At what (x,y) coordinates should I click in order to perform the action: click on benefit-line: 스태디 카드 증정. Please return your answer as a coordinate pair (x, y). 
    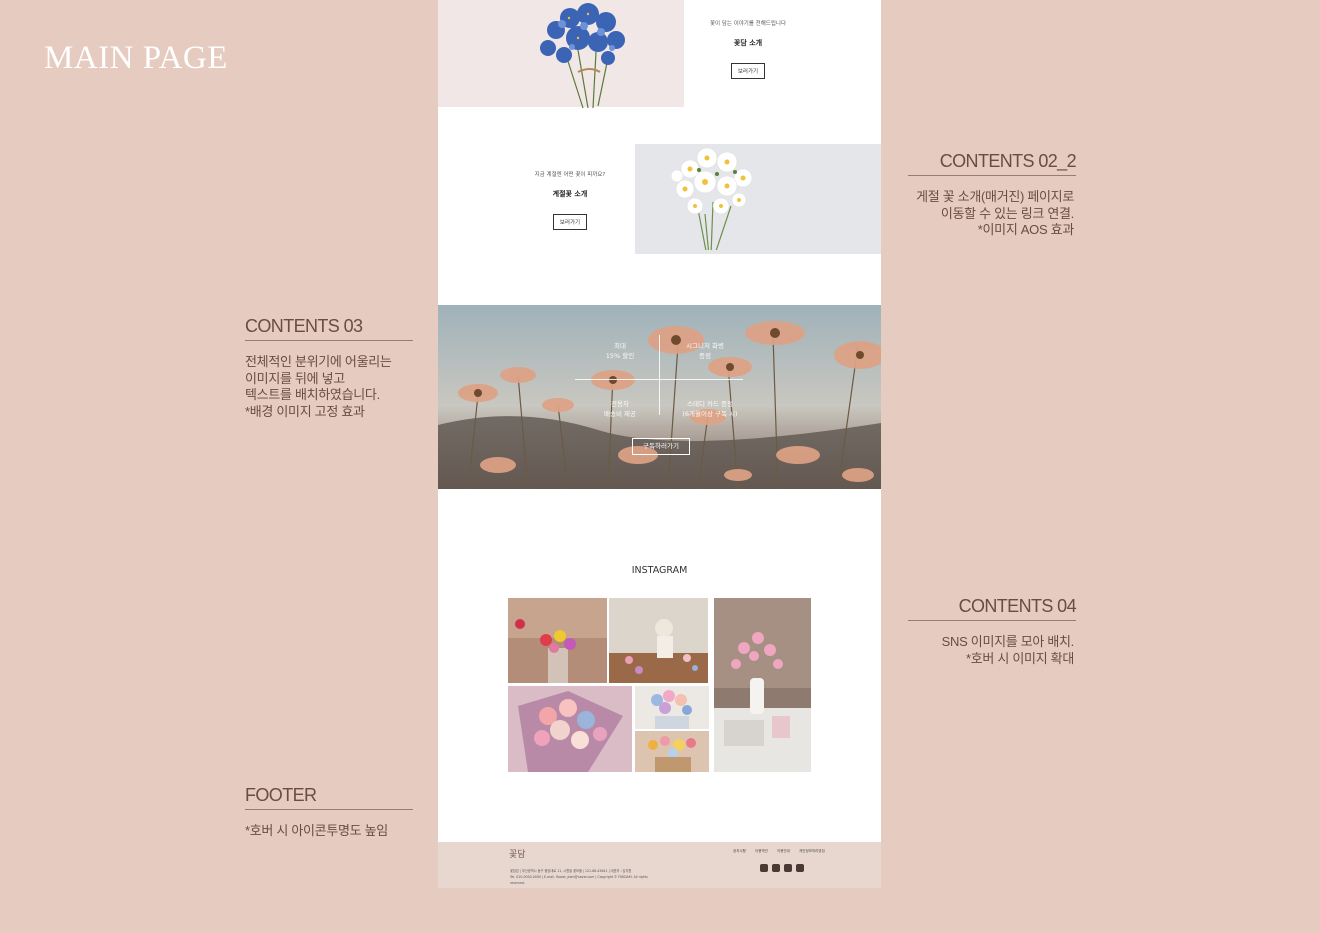
    Looking at the image, I should click on (710, 404).